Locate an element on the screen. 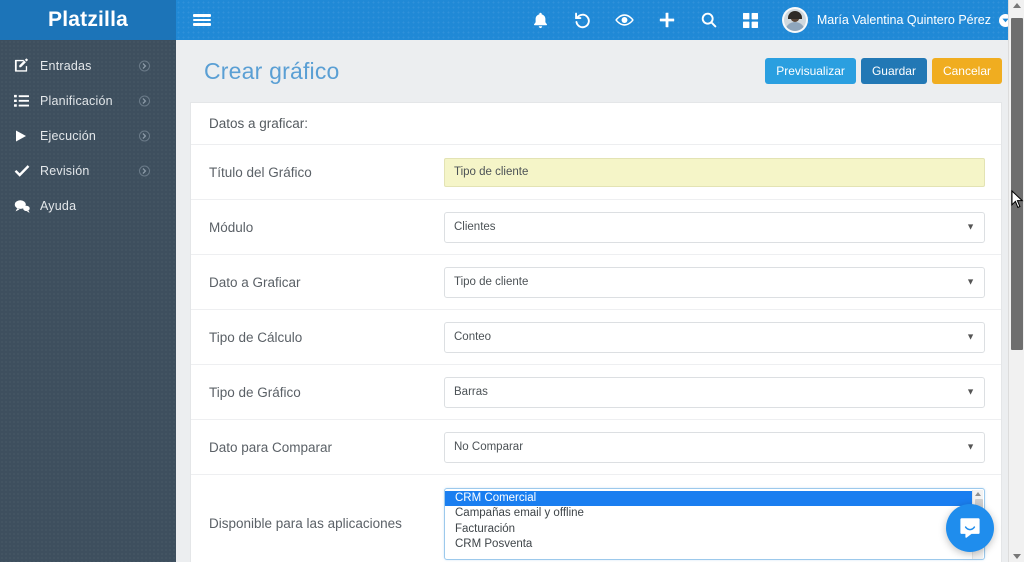 Image resolution: width=1024 pixels, height=562 pixels. modulo-select: Clientes ▼ is located at coordinates (714, 227).